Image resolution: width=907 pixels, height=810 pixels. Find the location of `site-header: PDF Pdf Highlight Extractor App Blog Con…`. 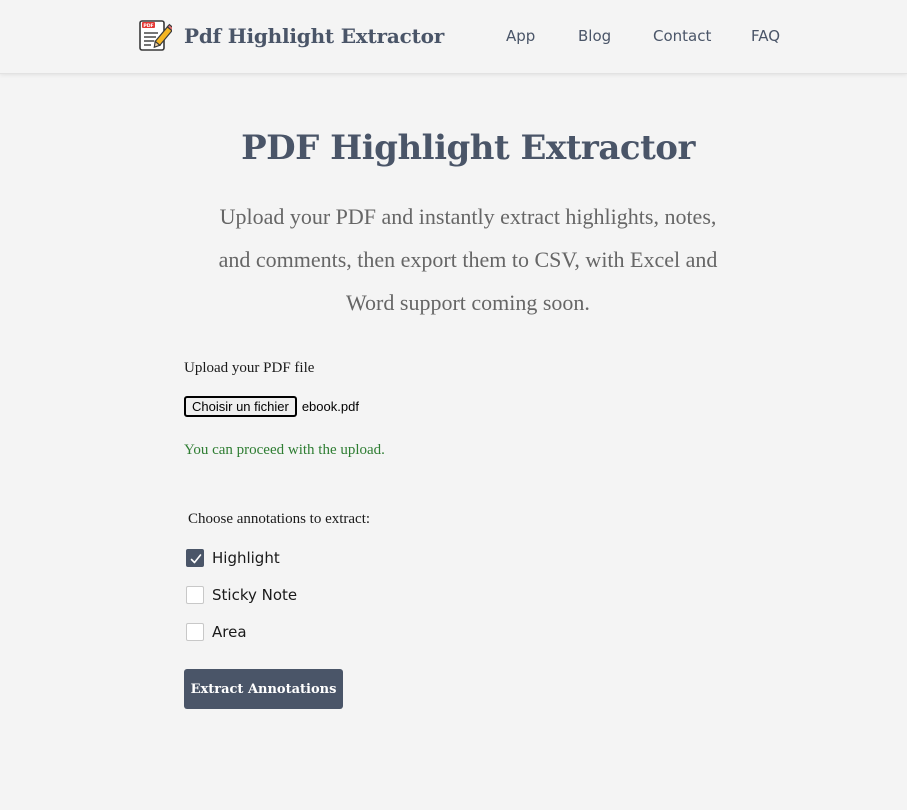

site-header: PDF Pdf Highlight Extractor App Blog Con… is located at coordinates (453, 37).